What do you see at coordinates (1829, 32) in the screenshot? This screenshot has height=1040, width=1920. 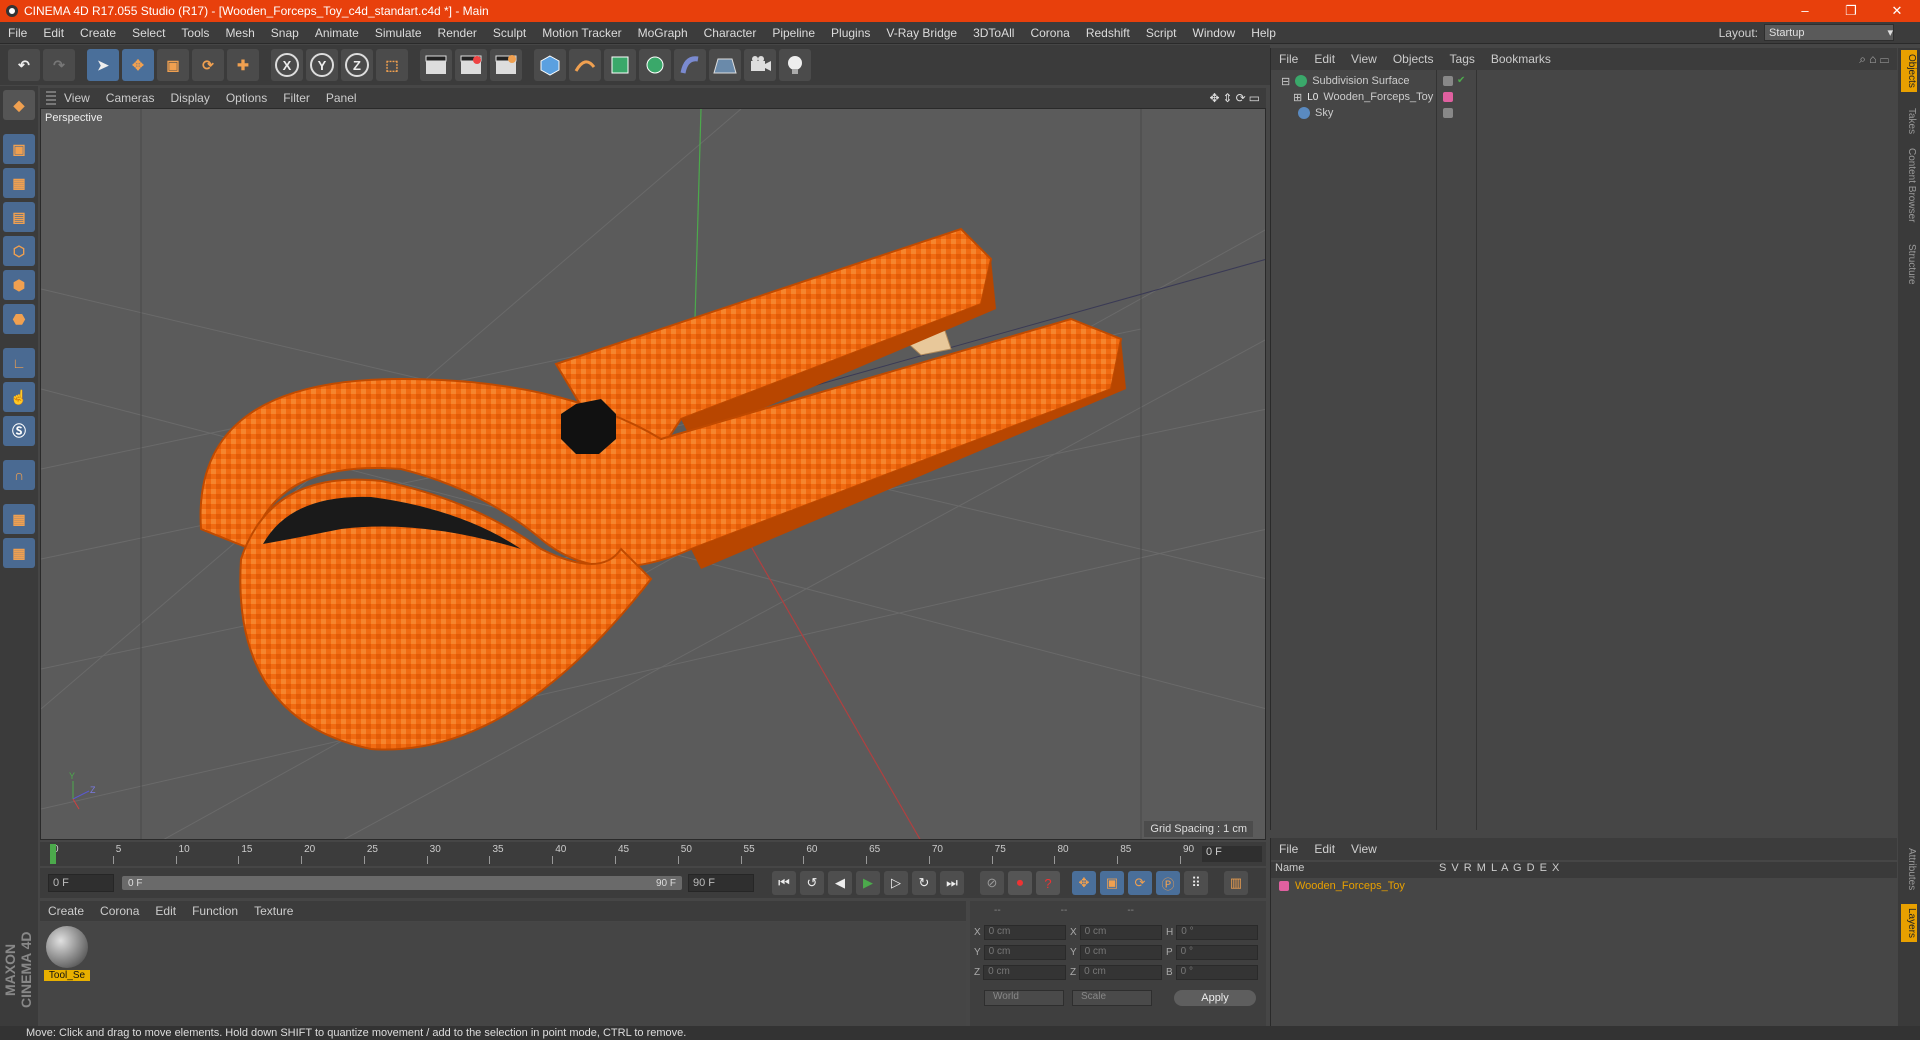 I see `layout-dropdown: Startup ▾` at bounding box center [1829, 32].